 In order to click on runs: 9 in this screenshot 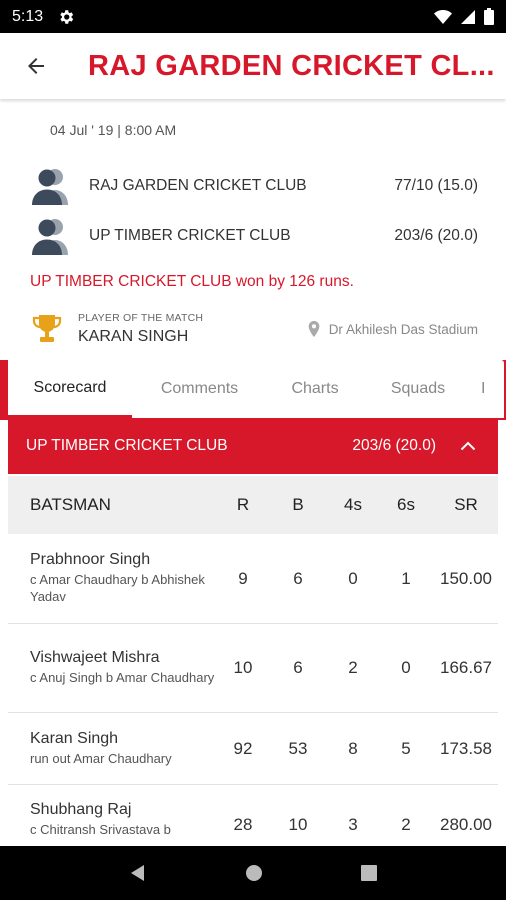, I will do `click(243, 578)`.